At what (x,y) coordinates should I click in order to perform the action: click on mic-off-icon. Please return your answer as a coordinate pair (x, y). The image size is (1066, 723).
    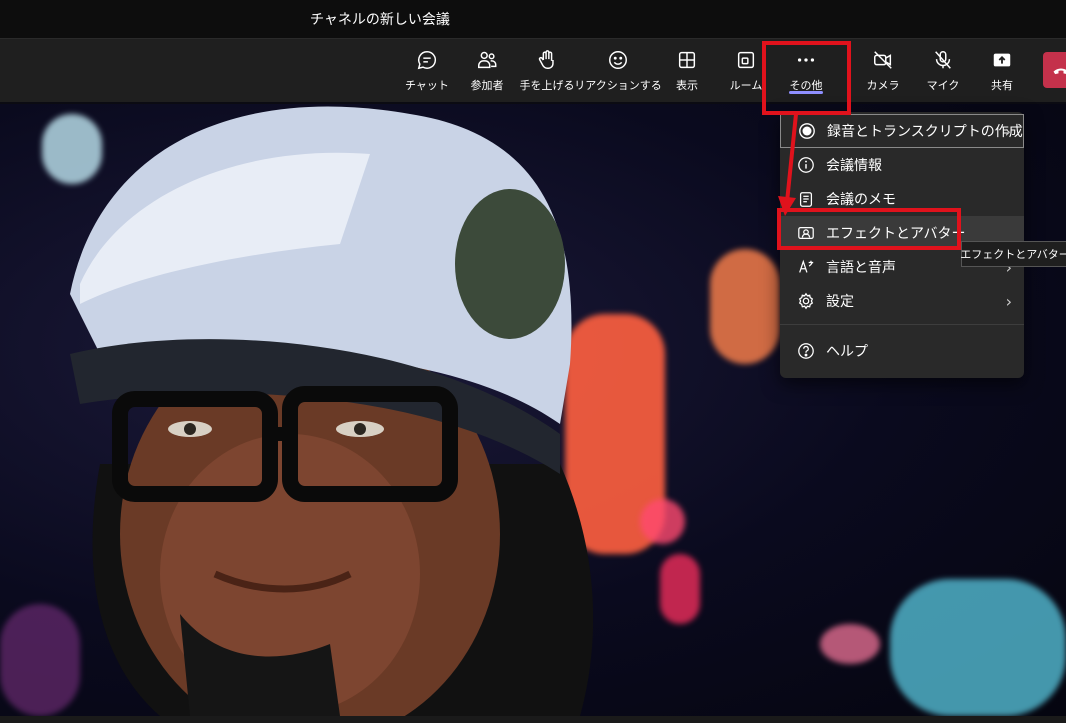
    Looking at the image, I should click on (943, 59).